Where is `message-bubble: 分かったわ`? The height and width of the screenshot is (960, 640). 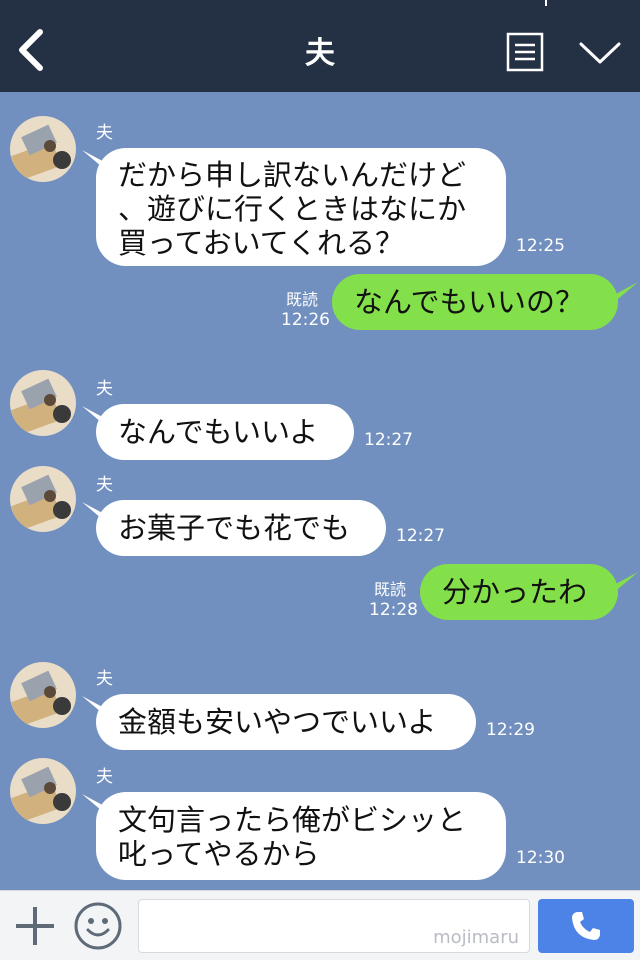 message-bubble: 分かったわ is located at coordinates (519, 592).